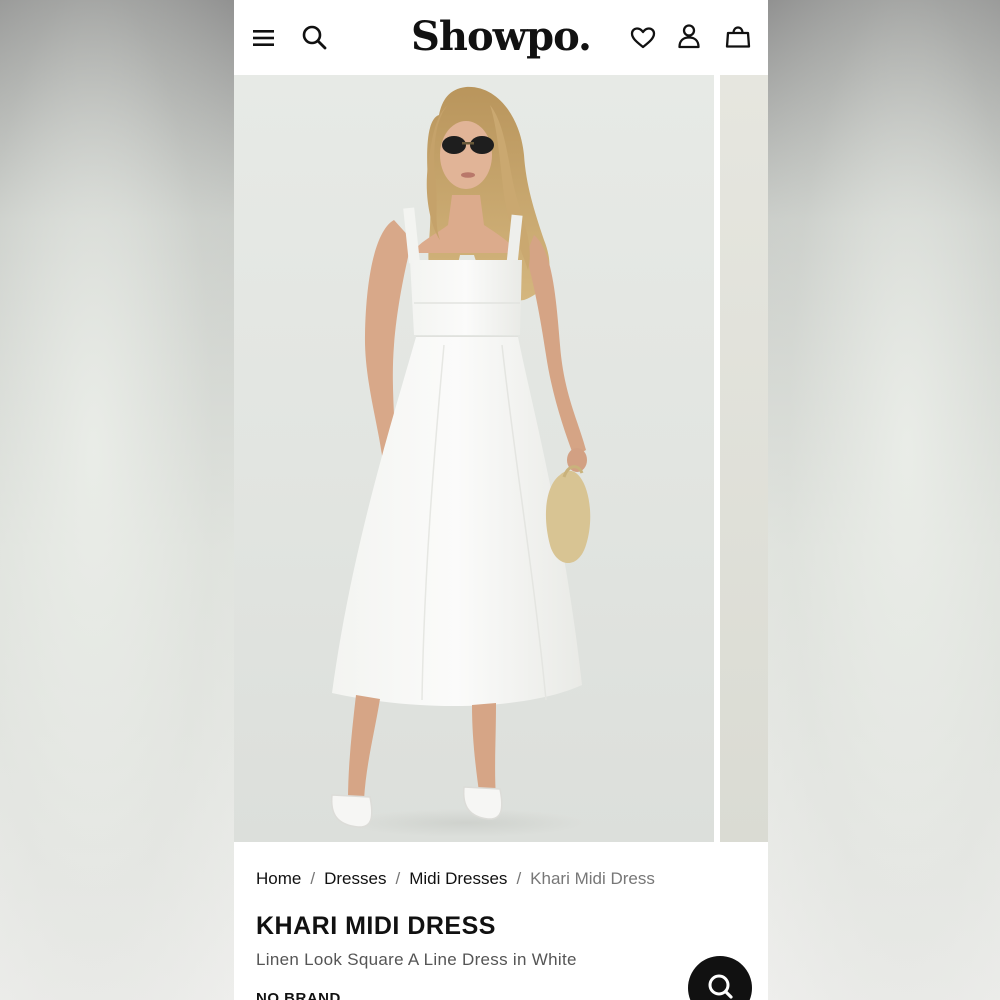 This screenshot has width=1000, height=1000. Describe the element at coordinates (376, 926) in the screenshot. I see `product-title: KHARI MIDI DRESS` at that location.